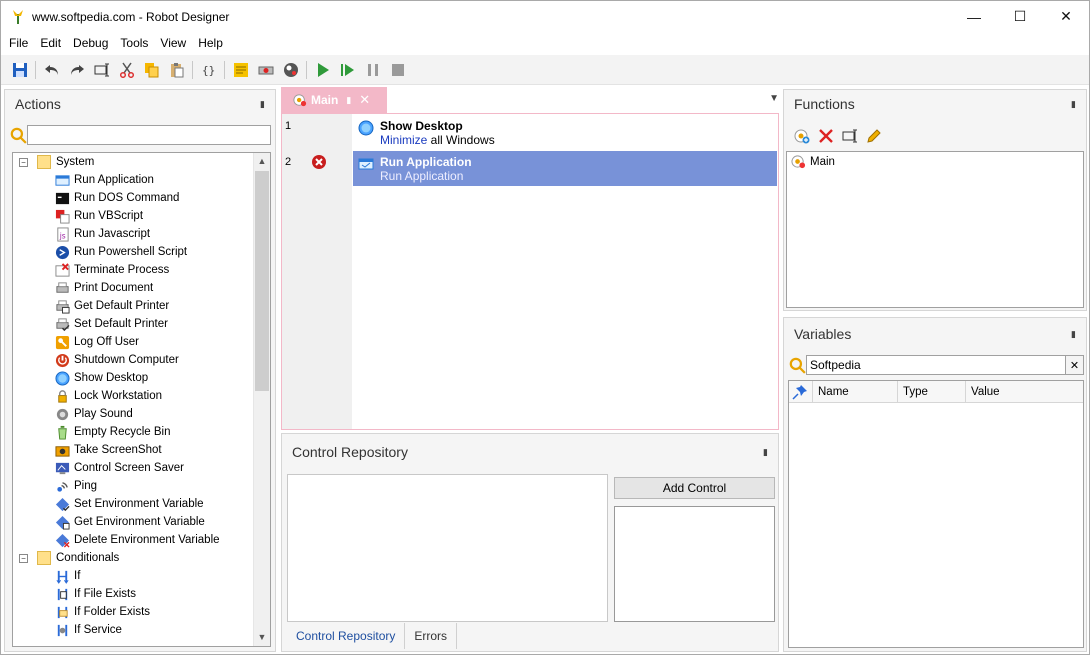 Image resolution: width=1090 pixels, height=655 pixels. Describe the element at coordinates (62, 234) in the screenshot. I see `javascript-icon: js` at that location.